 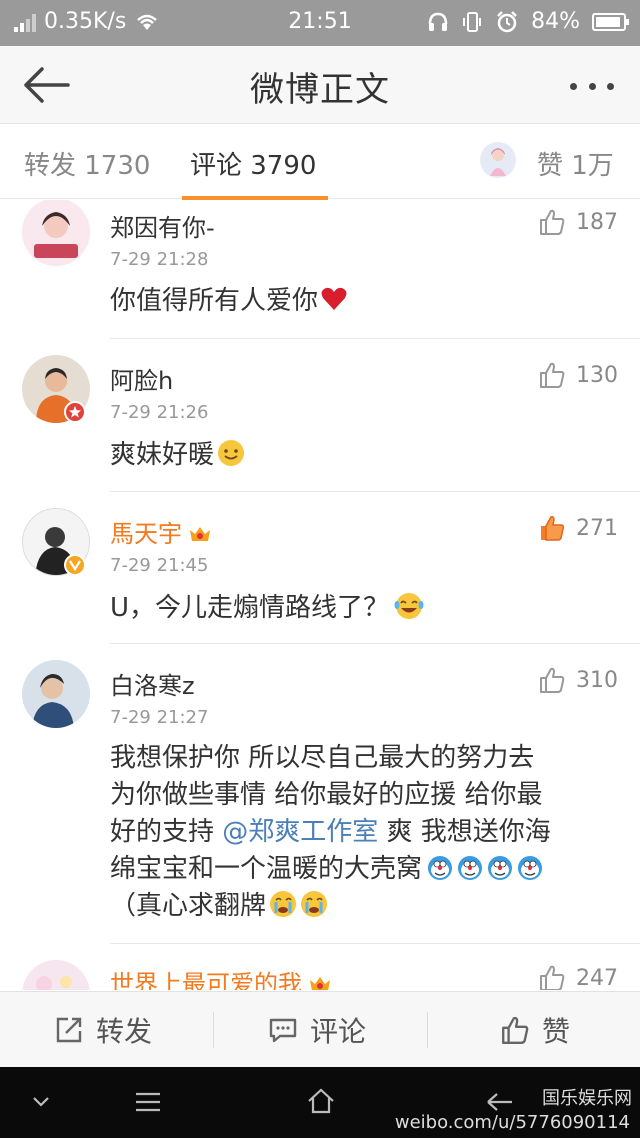 What do you see at coordinates (162, 225) in the screenshot?
I see `comment-username: 郑因有你-` at bounding box center [162, 225].